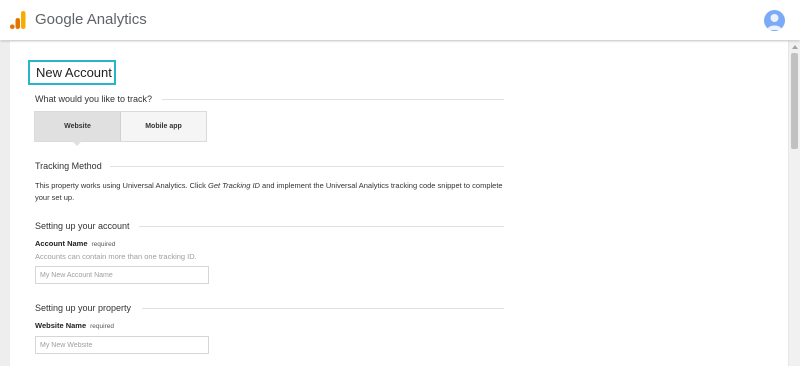 The height and width of the screenshot is (366, 800). What do you see at coordinates (78, 129) in the screenshot?
I see `website-option-button: Website` at bounding box center [78, 129].